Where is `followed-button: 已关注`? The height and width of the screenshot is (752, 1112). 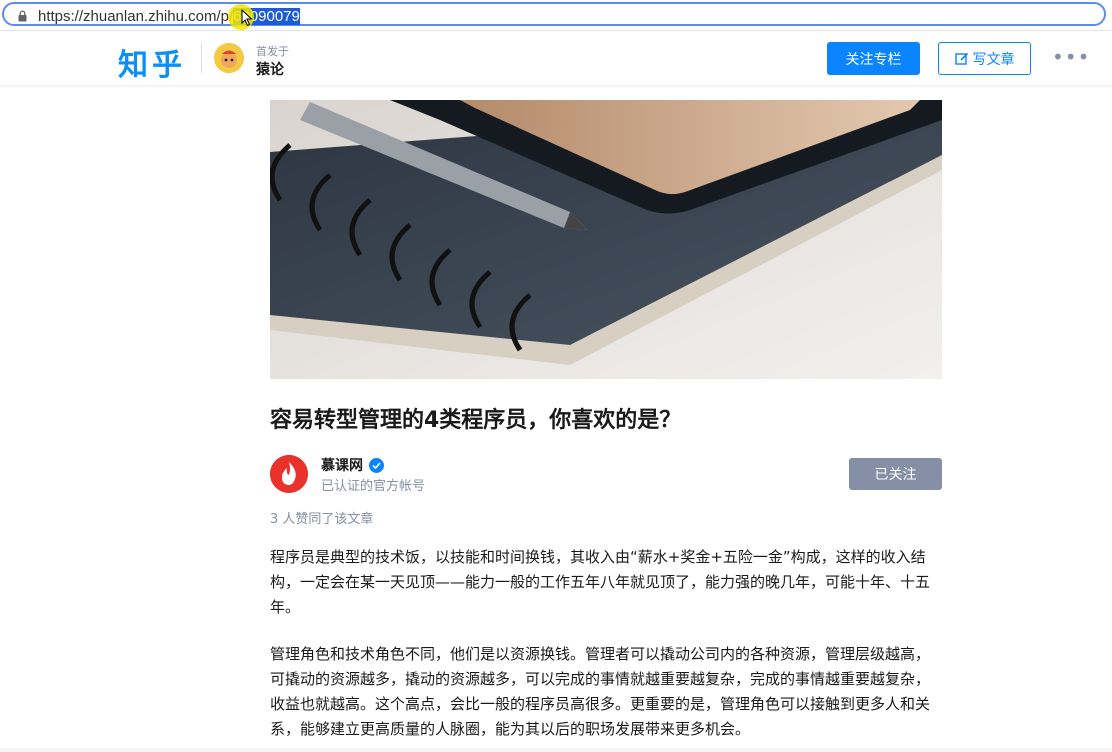
followed-button: 已关注 is located at coordinates (895, 474).